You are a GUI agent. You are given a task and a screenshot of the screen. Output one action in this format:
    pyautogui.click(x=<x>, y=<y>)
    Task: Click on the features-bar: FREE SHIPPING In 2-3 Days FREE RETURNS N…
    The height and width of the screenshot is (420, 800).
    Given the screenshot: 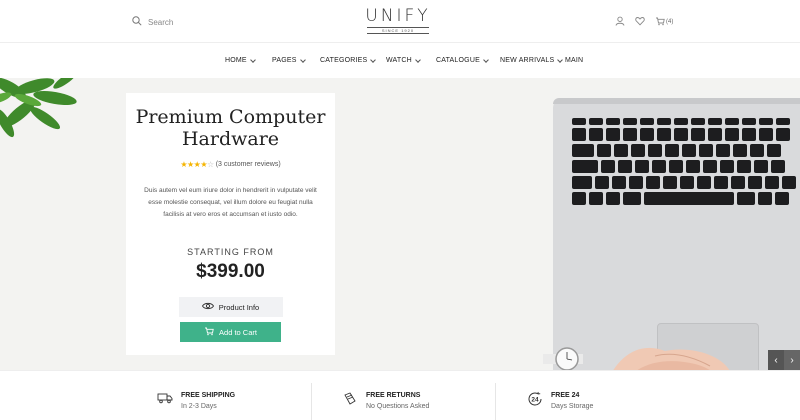 What is the action you would take?
    pyautogui.click(x=400, y=395)
    